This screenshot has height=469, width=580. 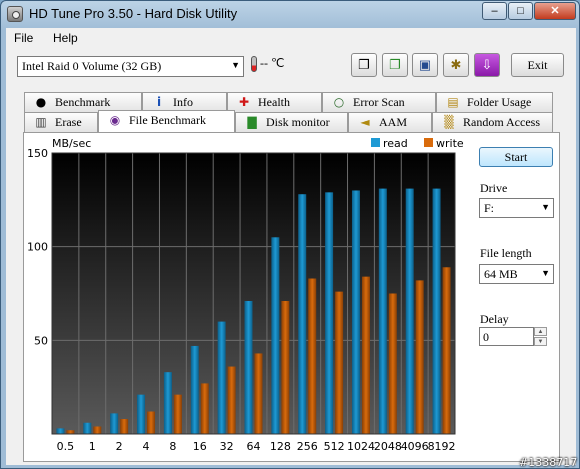 I want to click on download-button: ⇩, so click(x=487, y=65).